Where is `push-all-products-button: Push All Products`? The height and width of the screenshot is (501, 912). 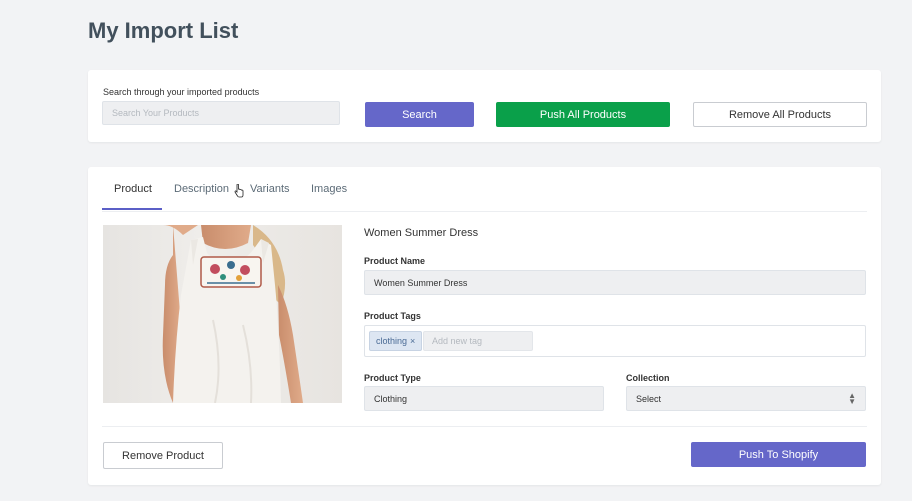
push-all-products-button: Push All Products is located at coordinates (583, 114).